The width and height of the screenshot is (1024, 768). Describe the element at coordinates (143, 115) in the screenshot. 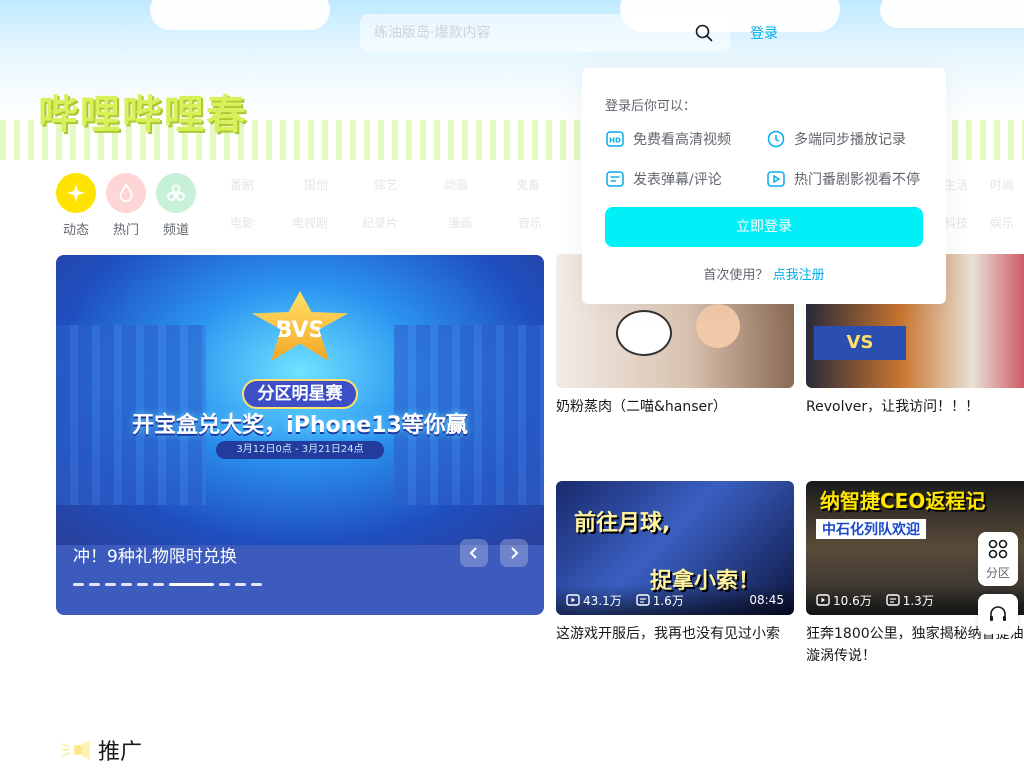

I see `banner-title: 哔哩哔哩春` at that location.